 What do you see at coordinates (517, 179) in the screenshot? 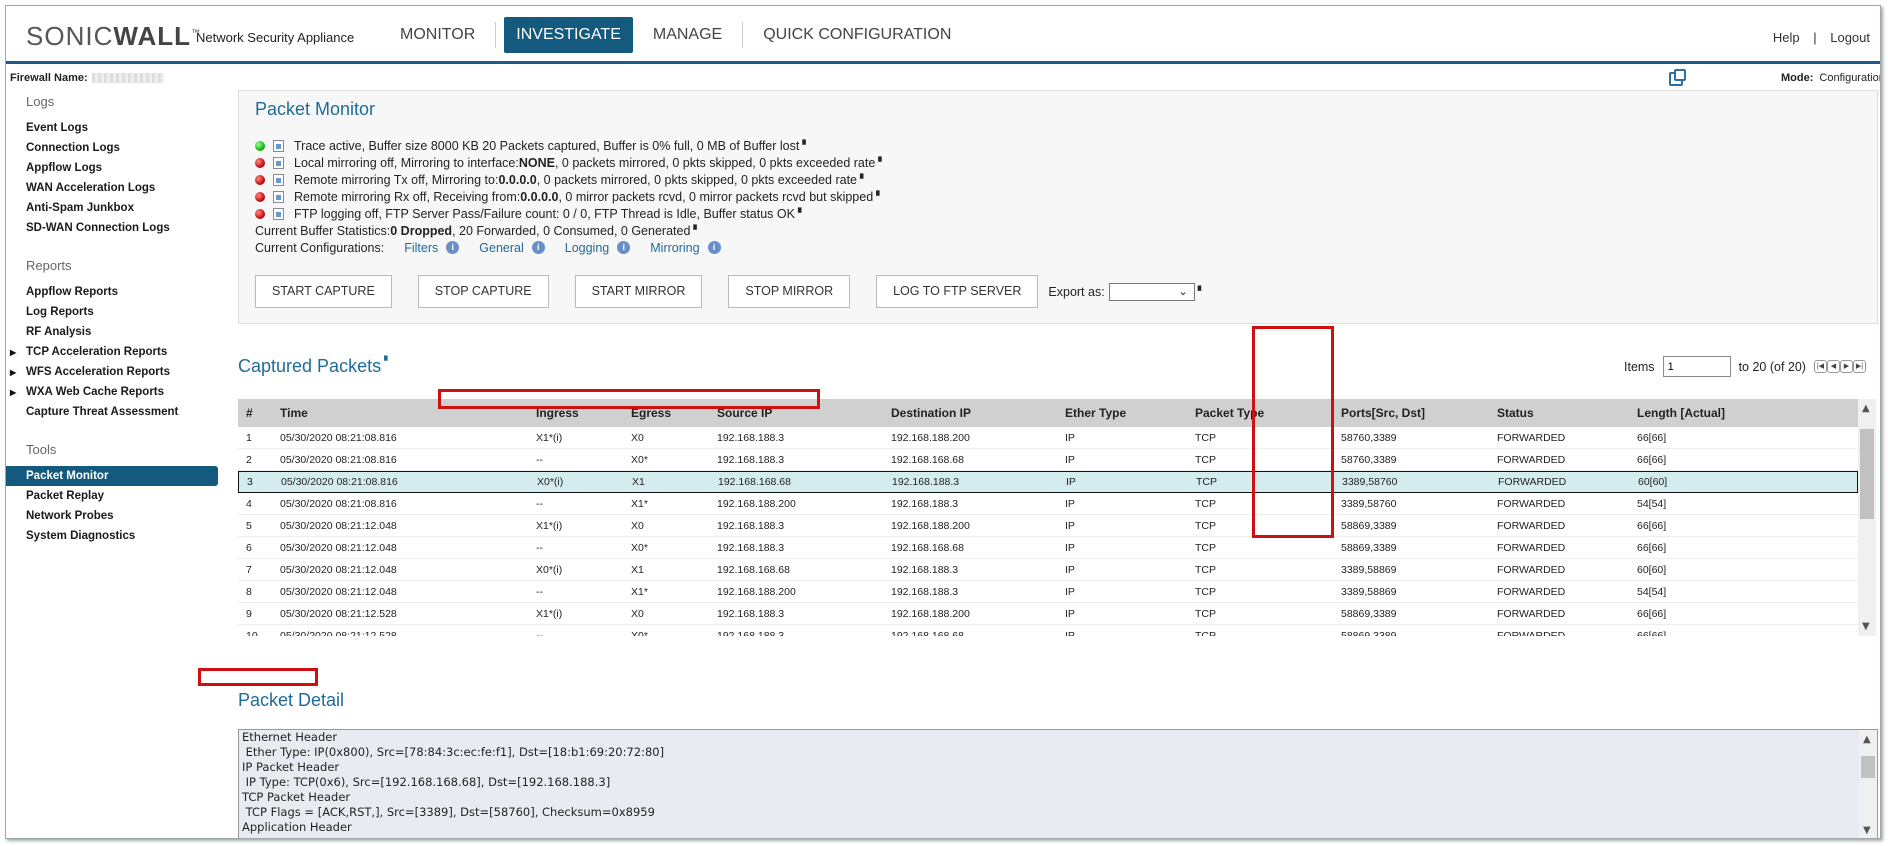
I see `status-tx-ip: 0.0.0.0` at bounding box center [517, 179].